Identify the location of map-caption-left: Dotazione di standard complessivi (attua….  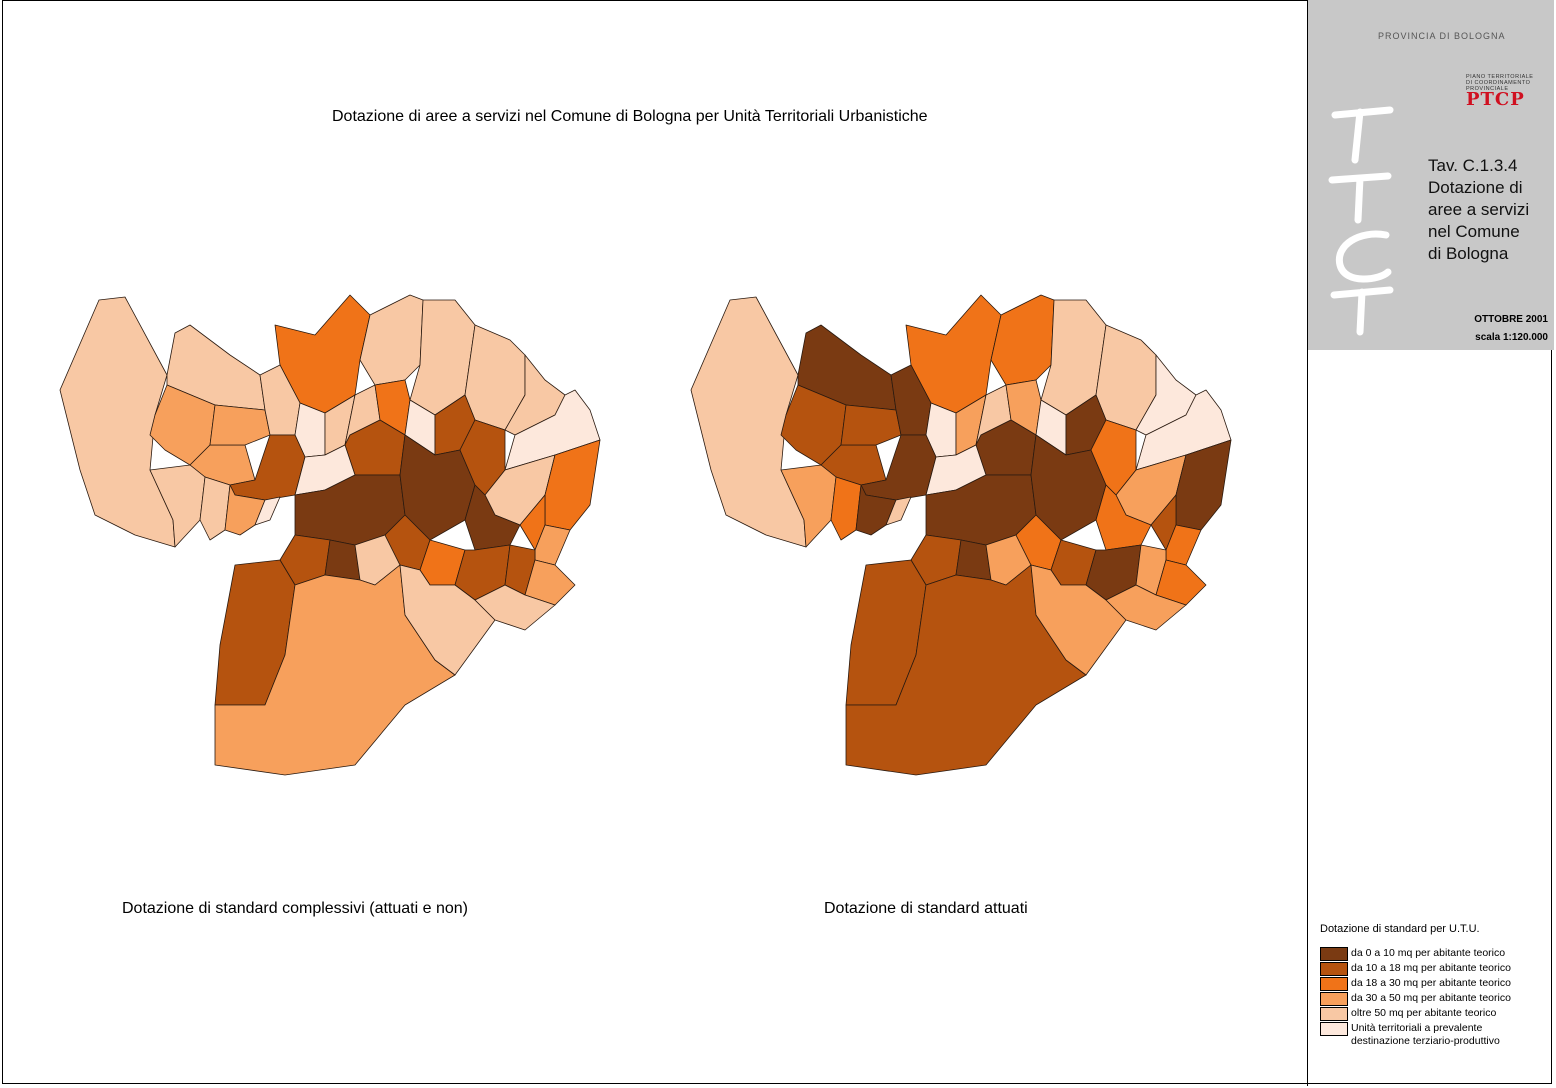
(295, 908).